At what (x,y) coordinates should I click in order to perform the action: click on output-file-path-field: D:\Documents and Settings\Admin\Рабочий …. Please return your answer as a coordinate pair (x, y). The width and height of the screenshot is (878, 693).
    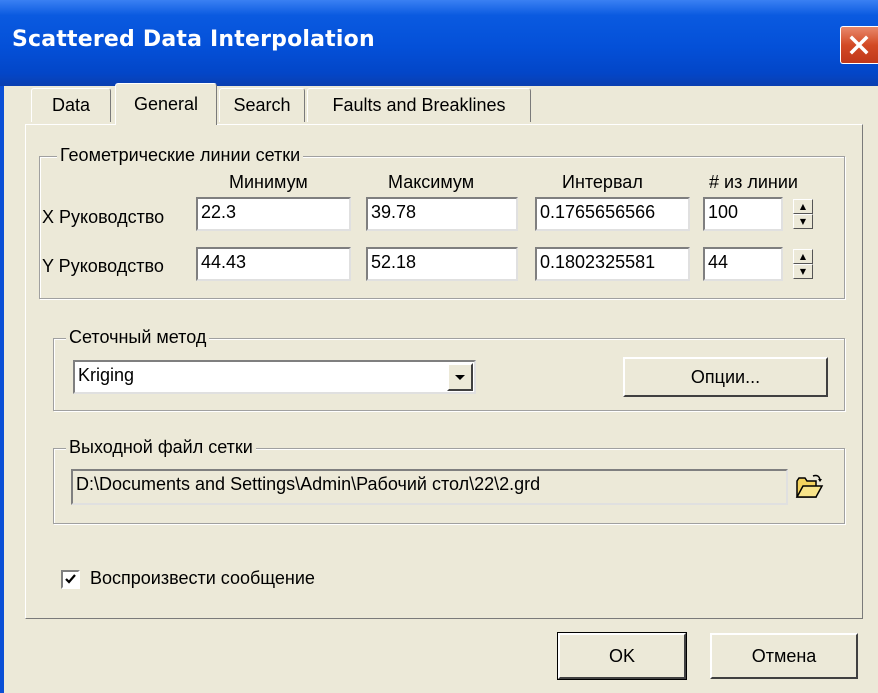
    Looking at the image, I should click on (429, 487).